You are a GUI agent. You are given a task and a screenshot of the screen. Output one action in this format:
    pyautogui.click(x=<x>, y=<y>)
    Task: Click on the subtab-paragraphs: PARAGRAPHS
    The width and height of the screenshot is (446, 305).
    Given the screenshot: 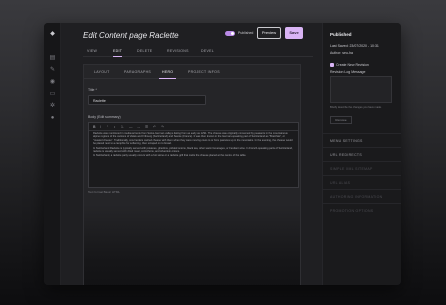 What is the action you would take?
    pyautogui.click(x=137, y=72)
    